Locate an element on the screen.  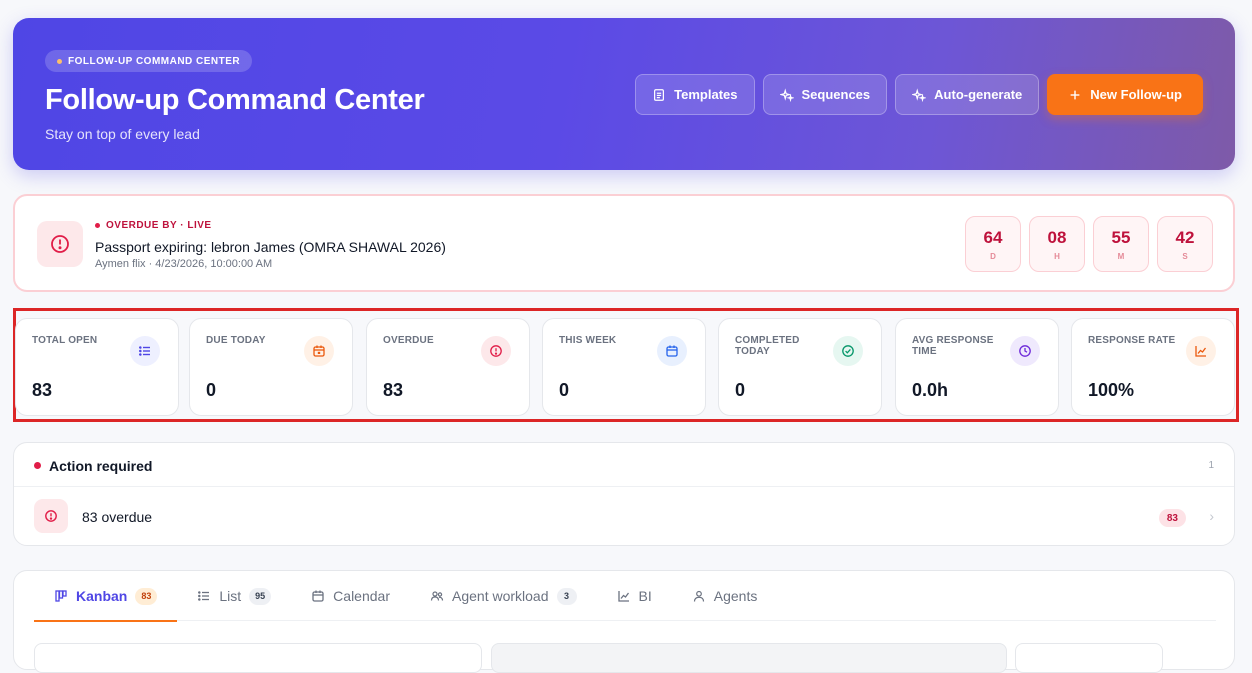
sequences-button: Sequences is located at coordinates (825, 94).